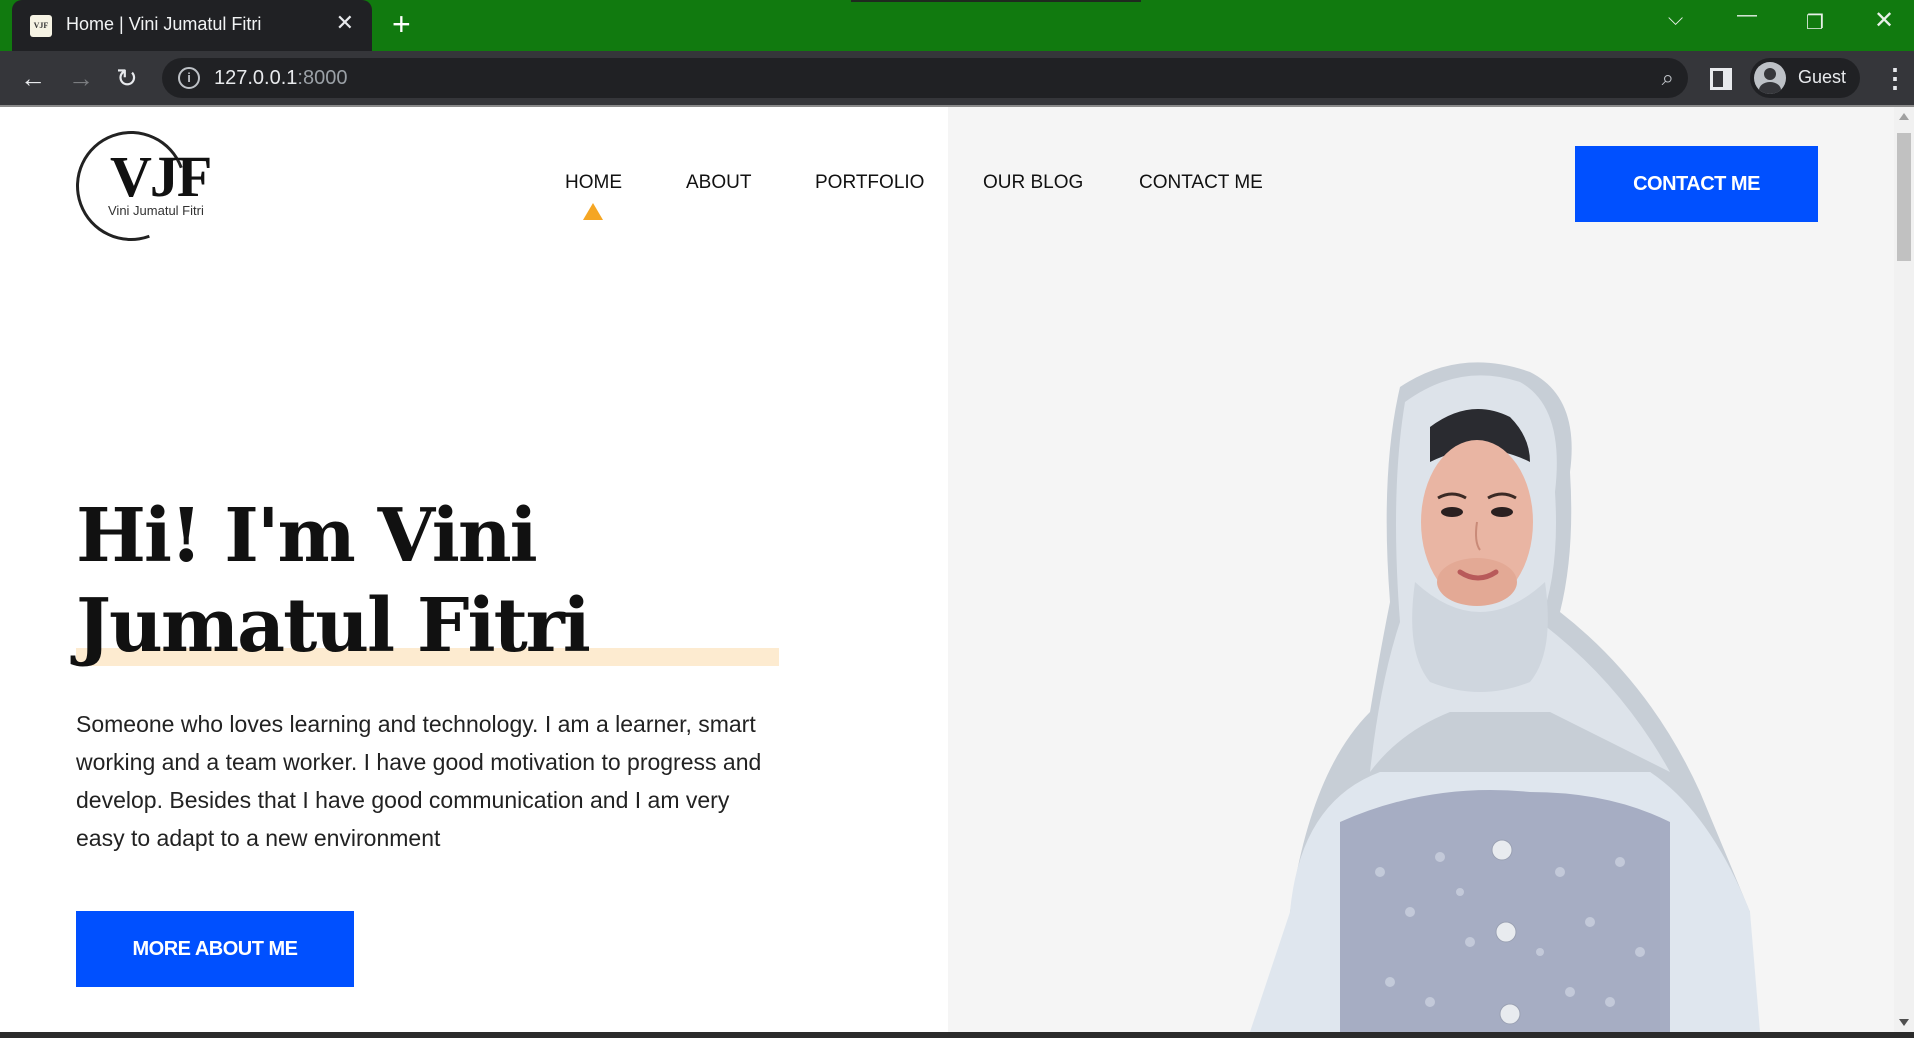  I want to click on nav-contact-me: CONTACT ME, so click(1201, 183).